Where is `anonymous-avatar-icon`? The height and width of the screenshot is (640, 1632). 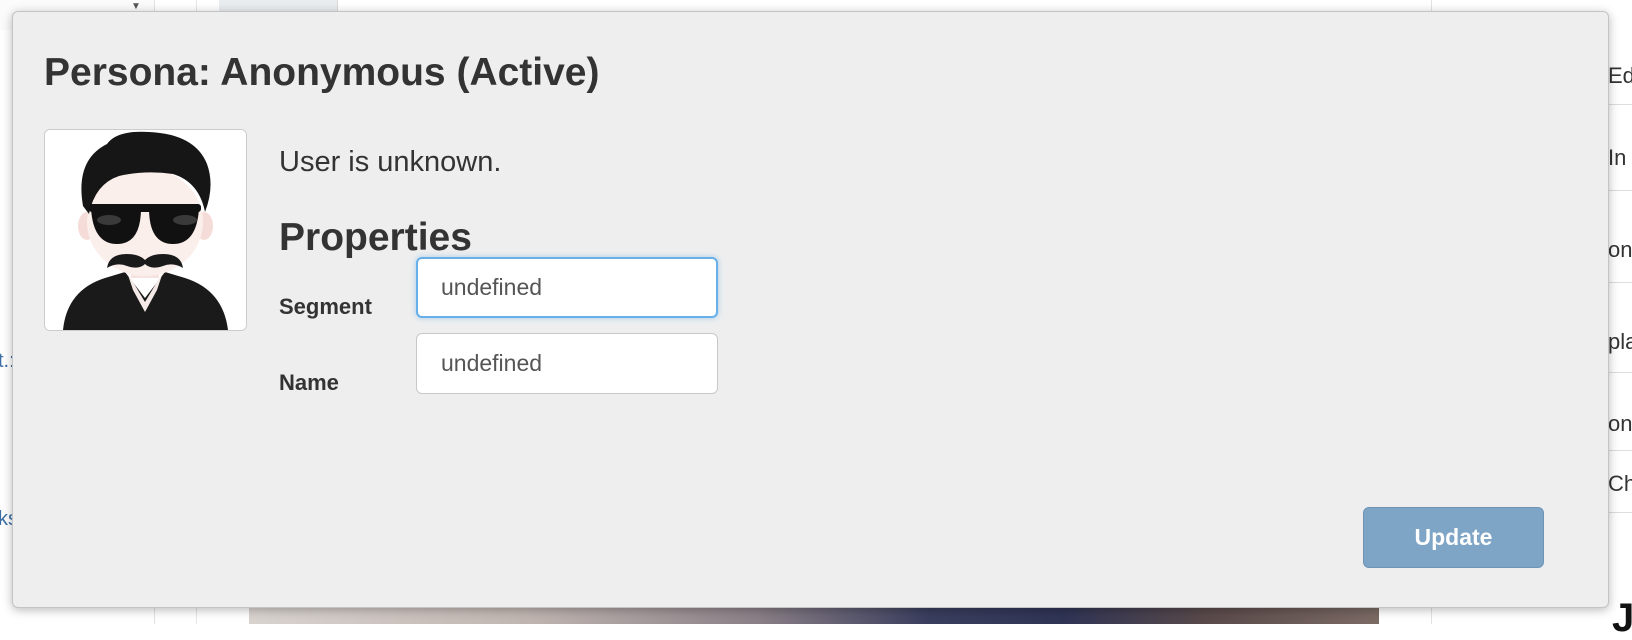
anonymous-avatar-icon is located at coordinates (145, 230).